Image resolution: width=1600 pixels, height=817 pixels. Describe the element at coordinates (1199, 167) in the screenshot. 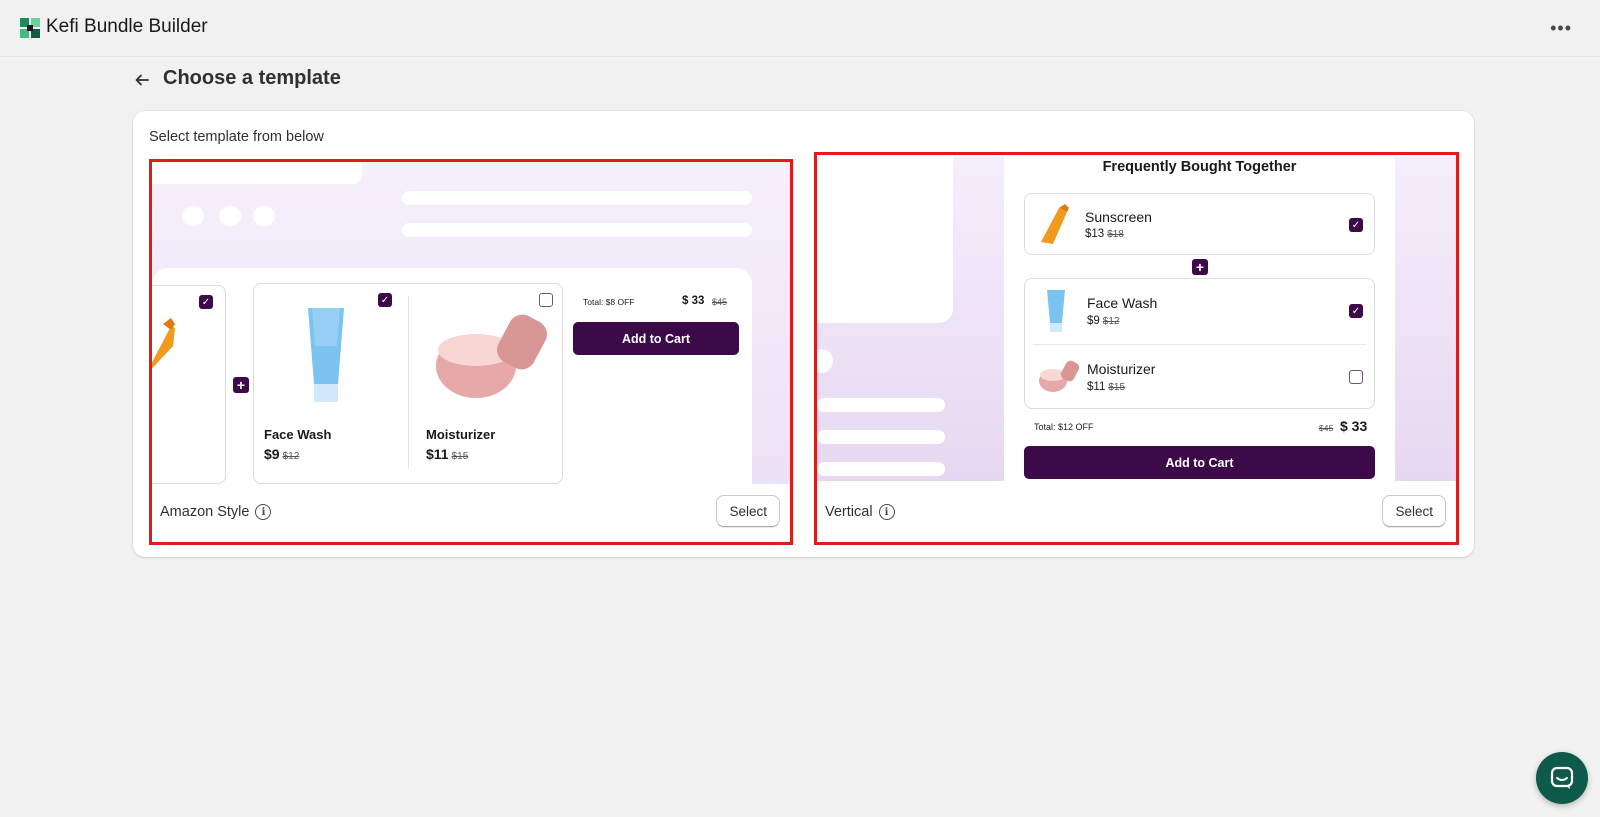

I see `widget-title: Frequently Bought Together` at that location.